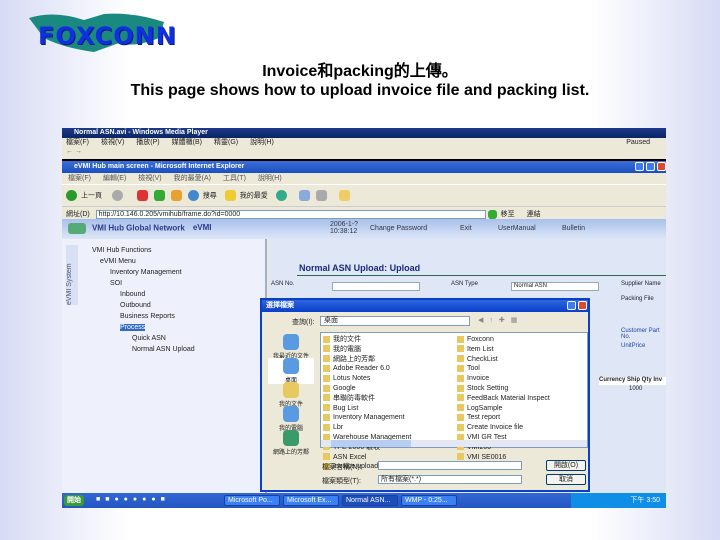 Image resolution: width=720 pixels, height=540 pixels. I want to click on messenger-icon, so click(344, 195).